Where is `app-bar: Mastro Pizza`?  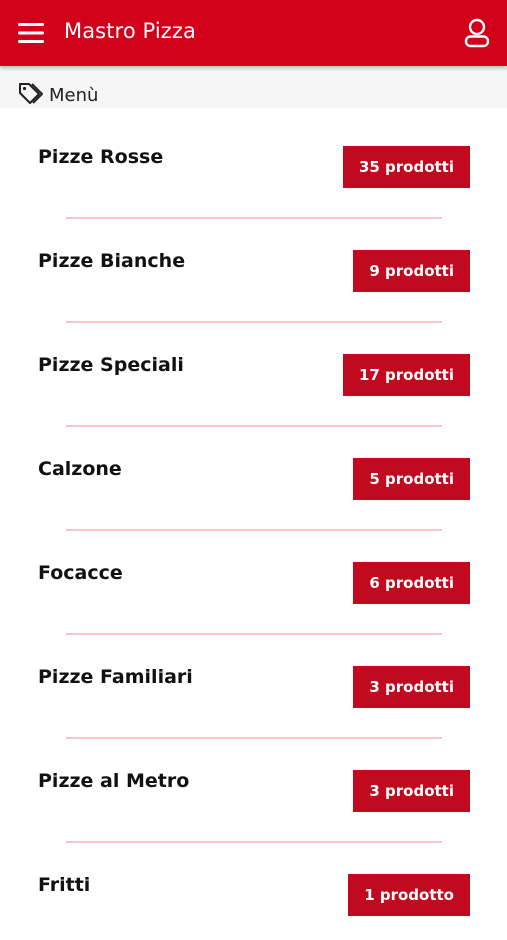
app-bar: Mastro Pizza is located at coordinates (253, 33).